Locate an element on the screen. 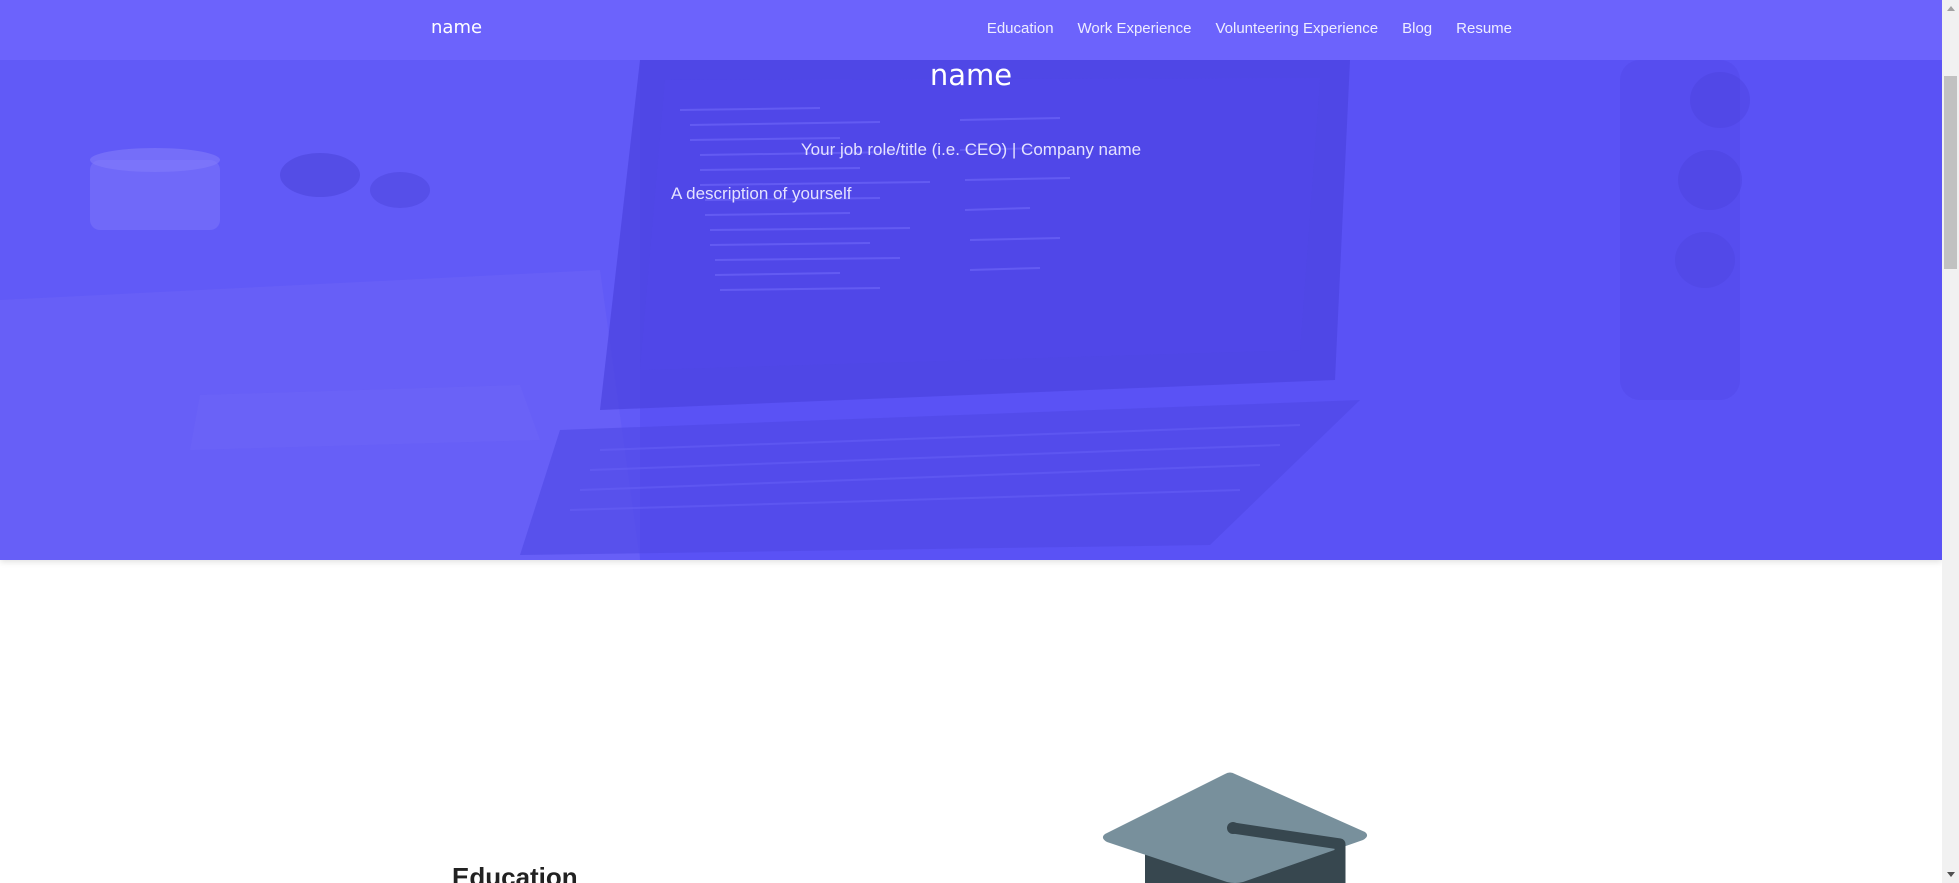  nav-link-work-experience: Work Experience is located at coordinates (1135, 28).